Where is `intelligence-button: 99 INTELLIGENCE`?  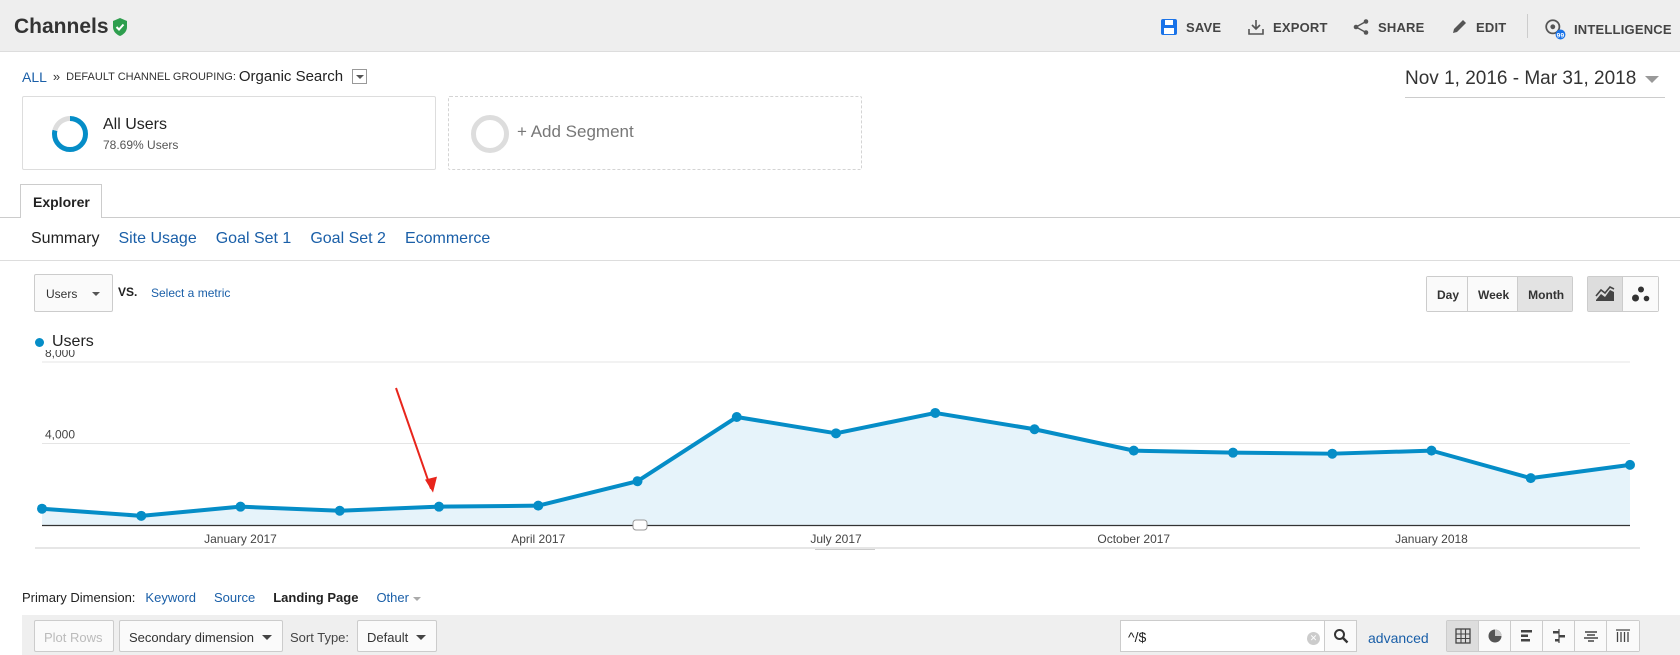
intelligence-button: 99 INTELLIGENCE is located at coordinates (1608, 29).